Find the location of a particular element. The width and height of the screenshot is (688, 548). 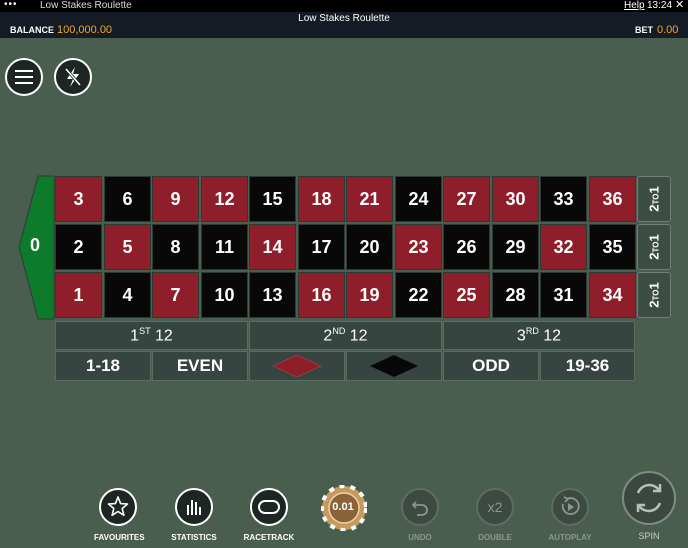

column-bet-middle: 2TO1 is located at coordinates (654, 247).